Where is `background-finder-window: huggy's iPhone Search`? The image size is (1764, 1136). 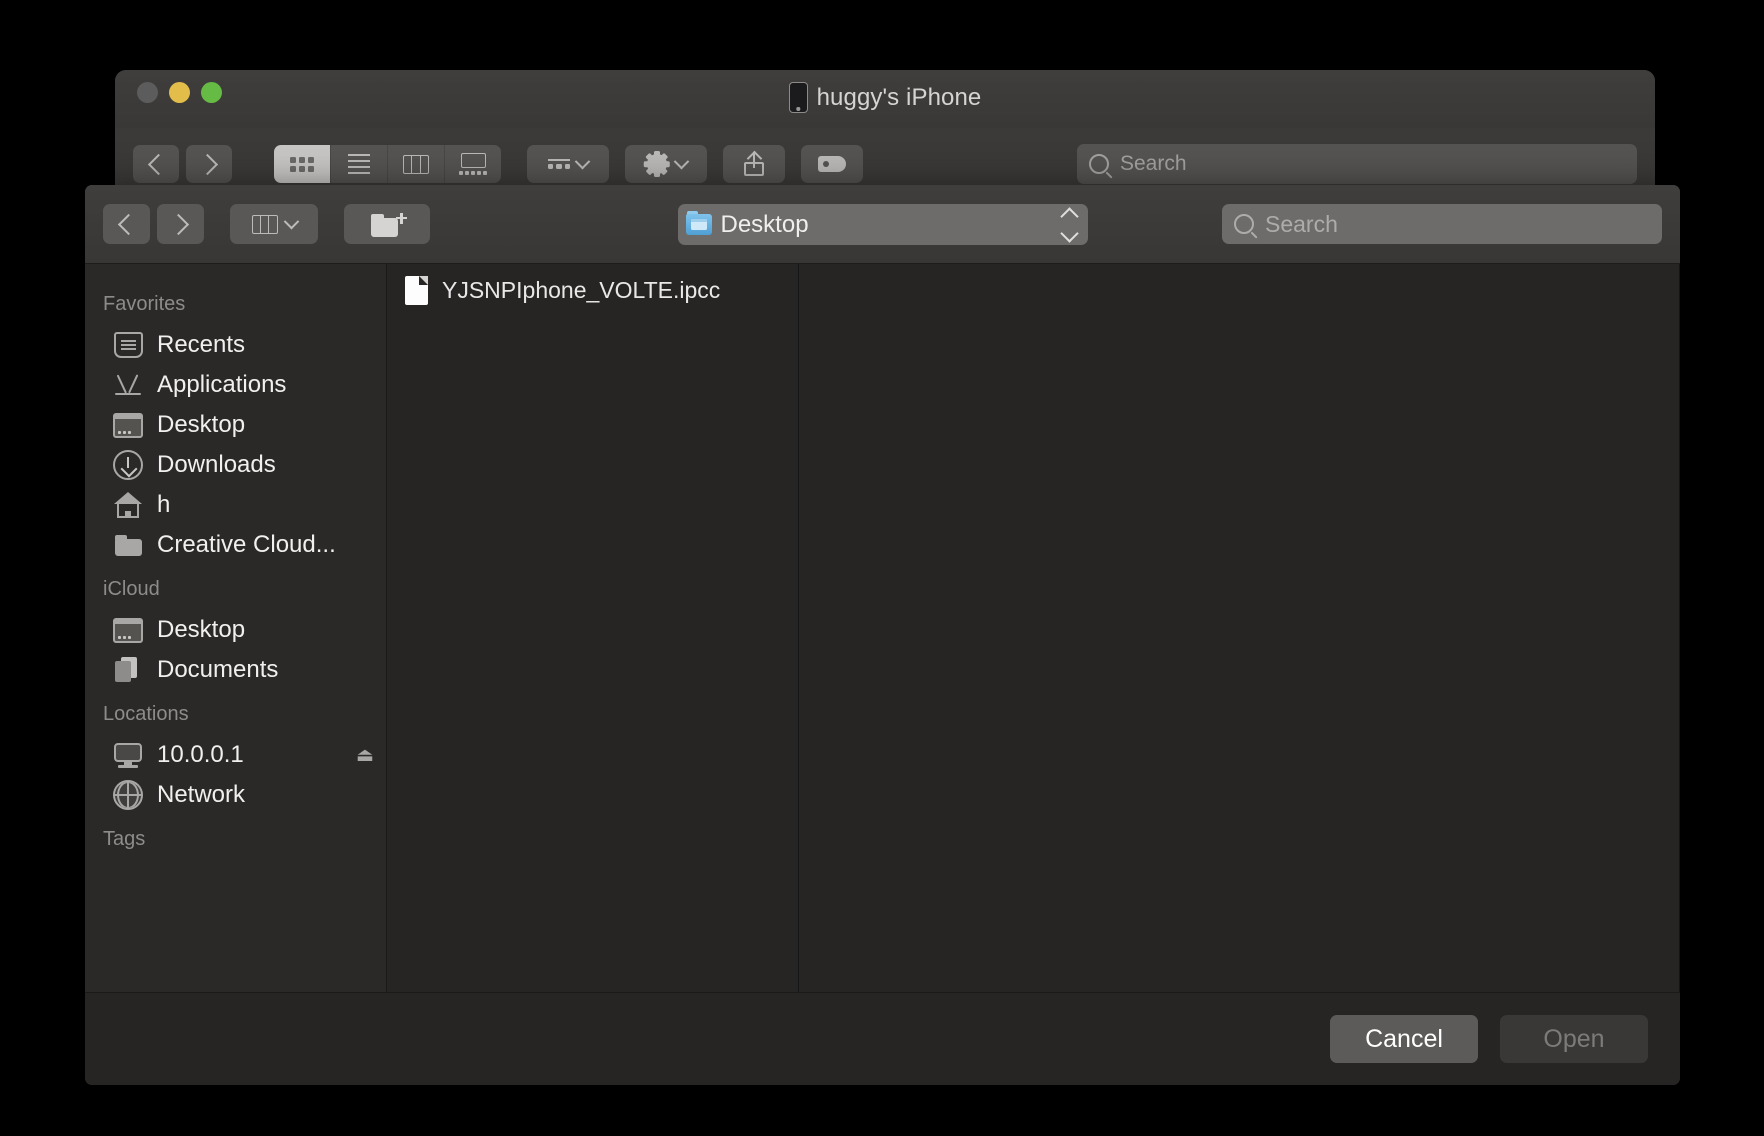
background-finder-window: huggy's iPhone Search is located at coordinates (885, 135).